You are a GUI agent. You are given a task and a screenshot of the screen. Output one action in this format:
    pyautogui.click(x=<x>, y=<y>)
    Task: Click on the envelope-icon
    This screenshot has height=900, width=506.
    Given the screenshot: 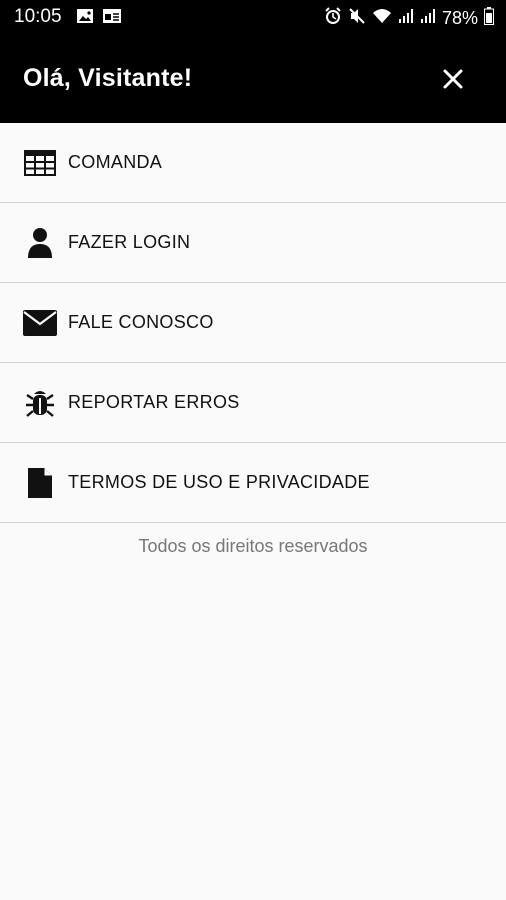 What is the action you would take?
    pyautogui.click(x=40, y=323)
    